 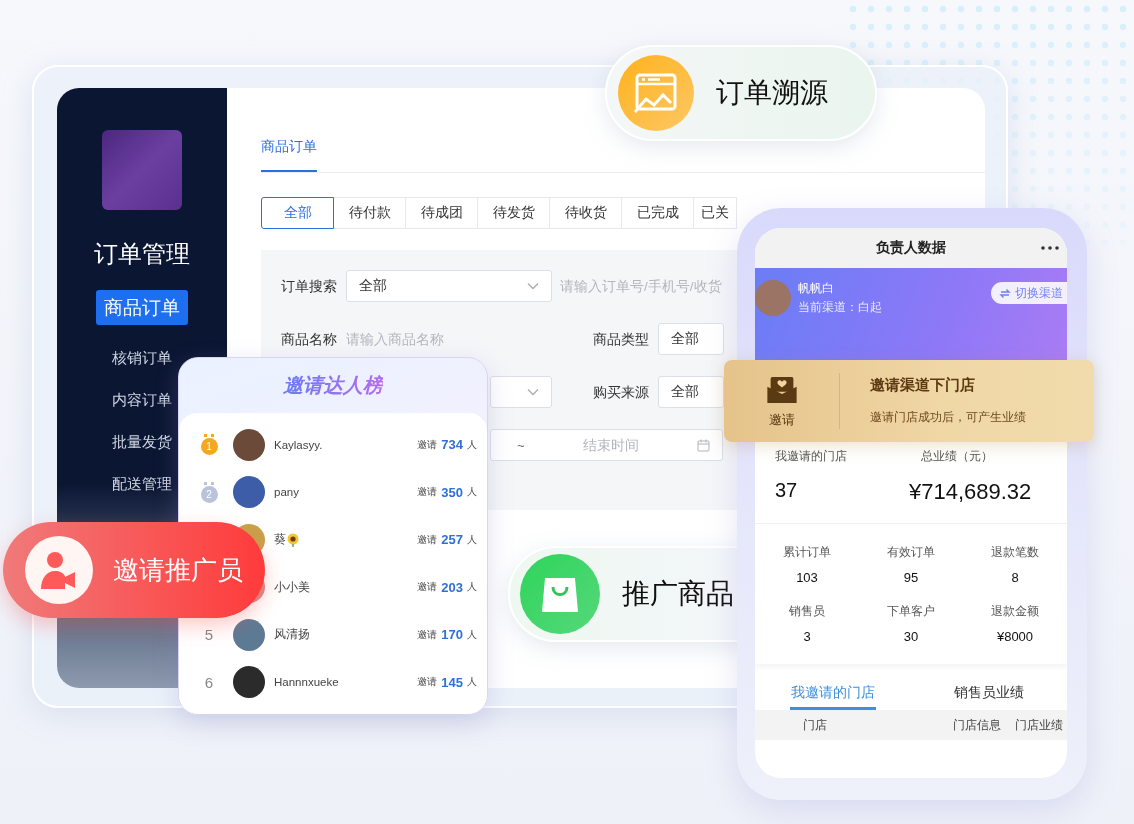 What do you see at coordinates (209, 492) in the screenshot?
I see `rank-medal: 2` at bounding box center [209, 492].